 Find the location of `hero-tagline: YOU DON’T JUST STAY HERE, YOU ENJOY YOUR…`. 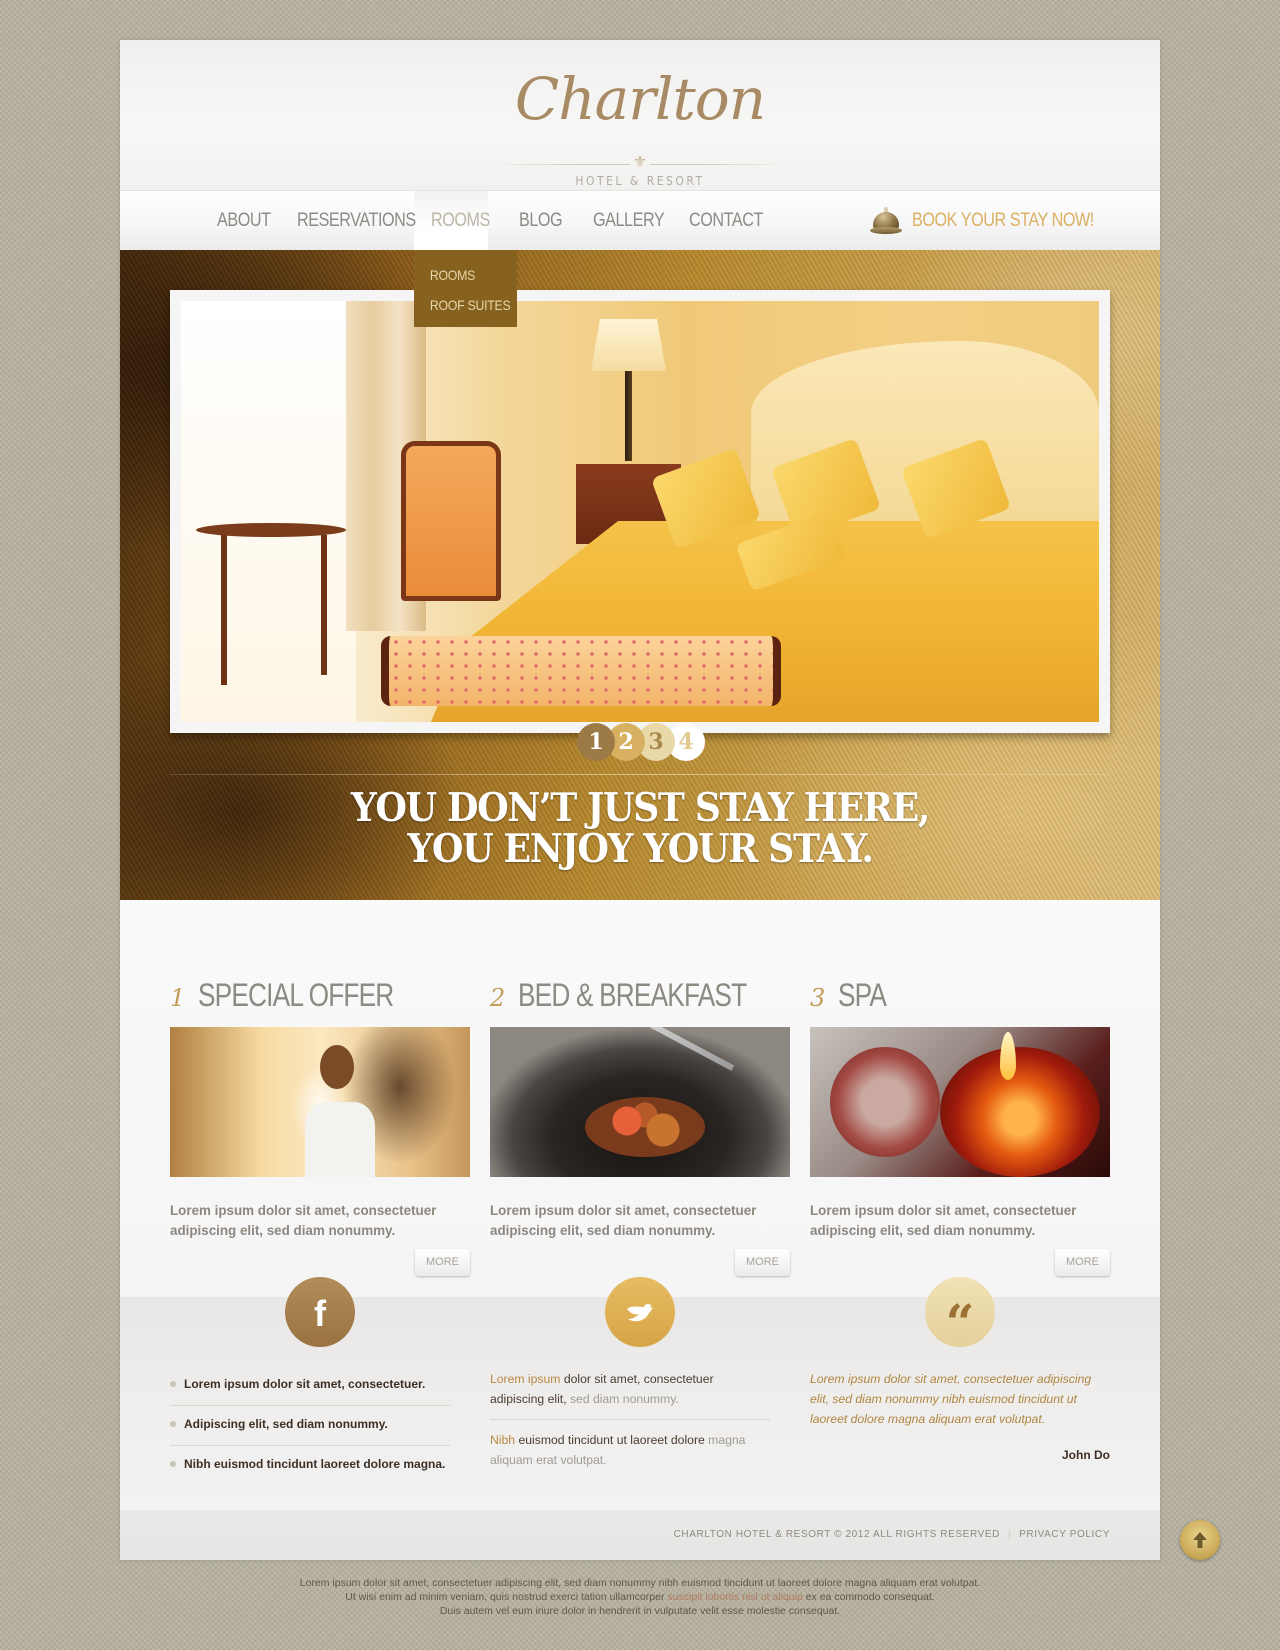

hero-tagline: YOU DON’T JUST STAY HERE, YOU ENJOY YOUR… is located at coordinates (640, 829).